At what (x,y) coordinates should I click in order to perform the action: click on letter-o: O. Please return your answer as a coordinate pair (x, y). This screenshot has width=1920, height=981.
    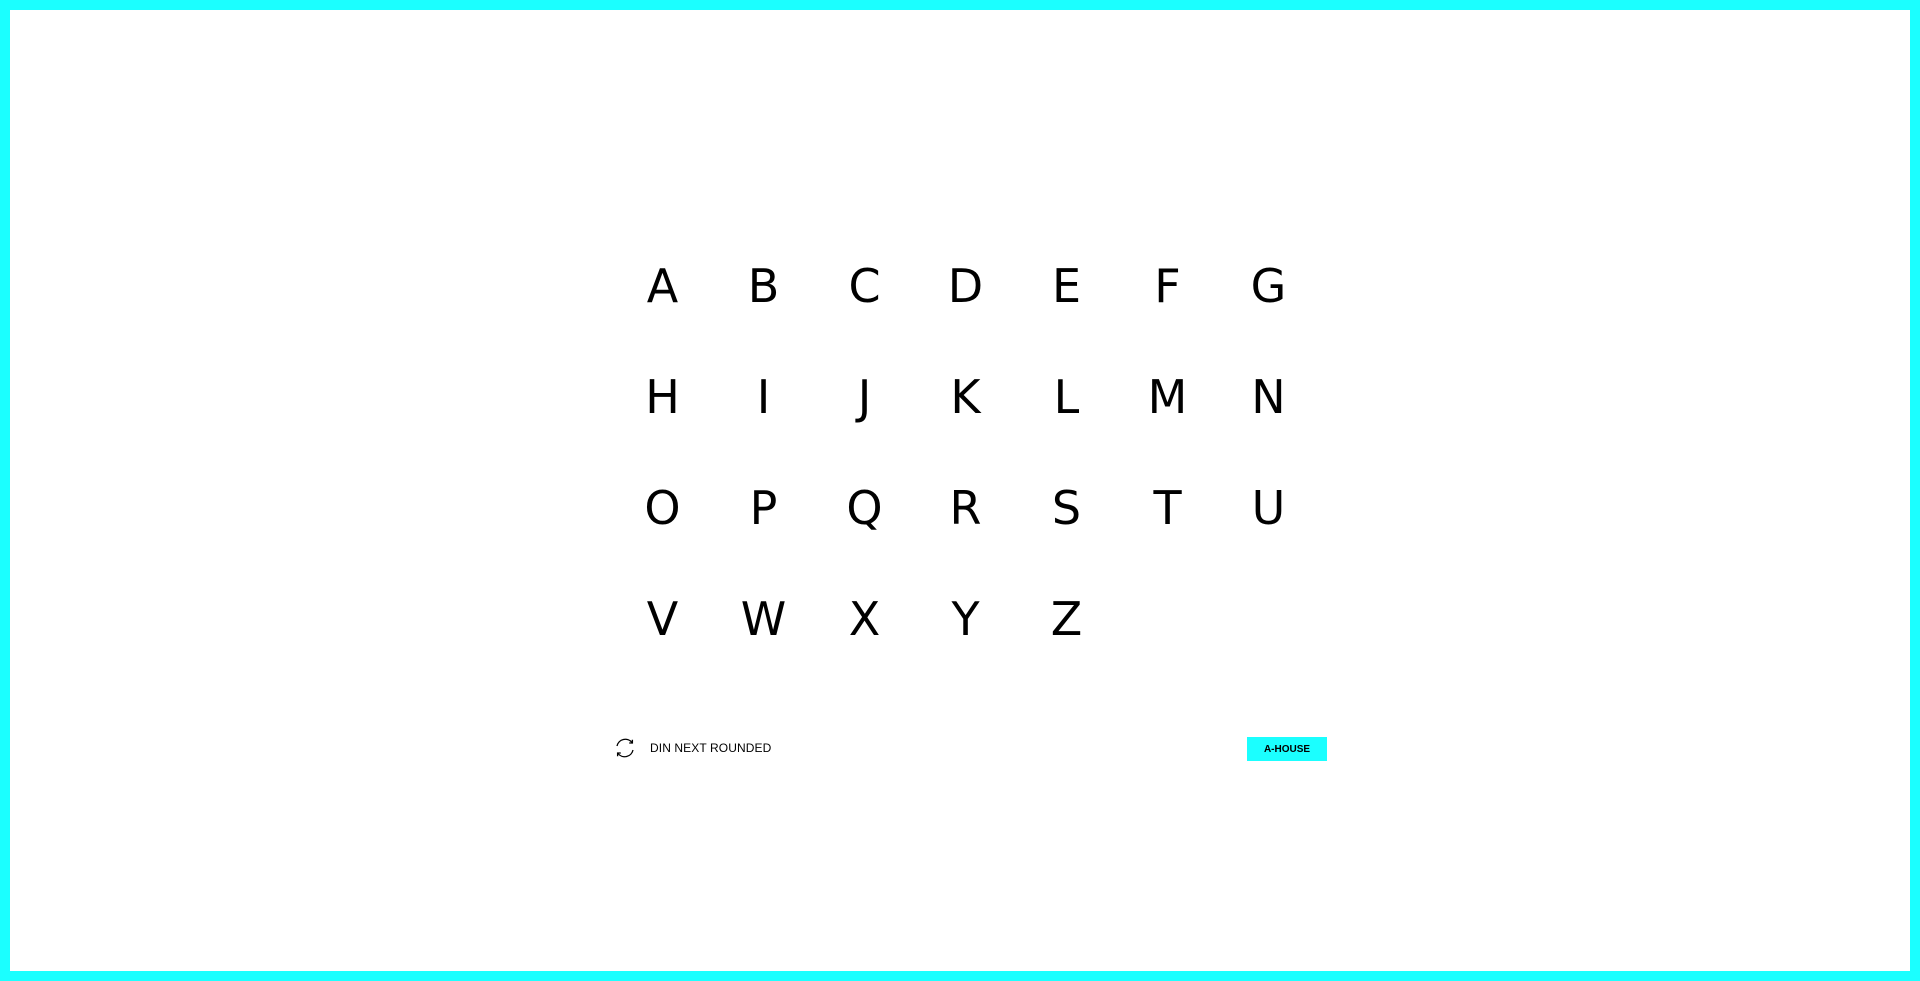
    Looking at the image, I should click on (662, 540).